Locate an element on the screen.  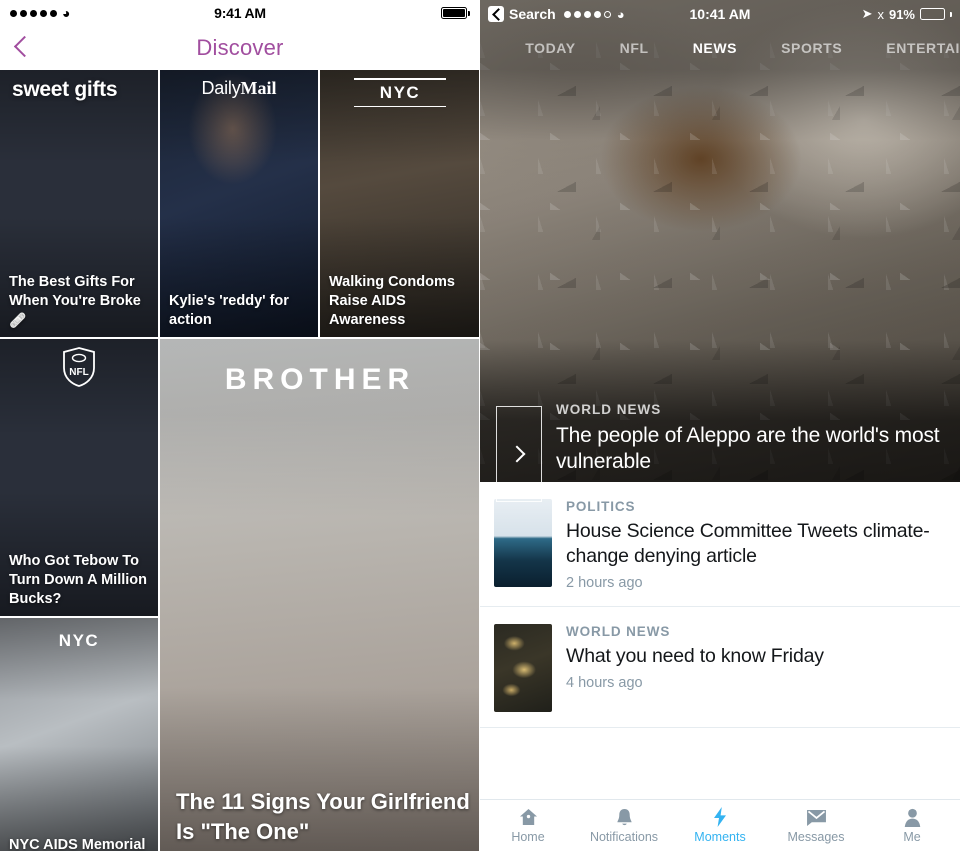
tab-in: IN is located at coordinates (491, 48).